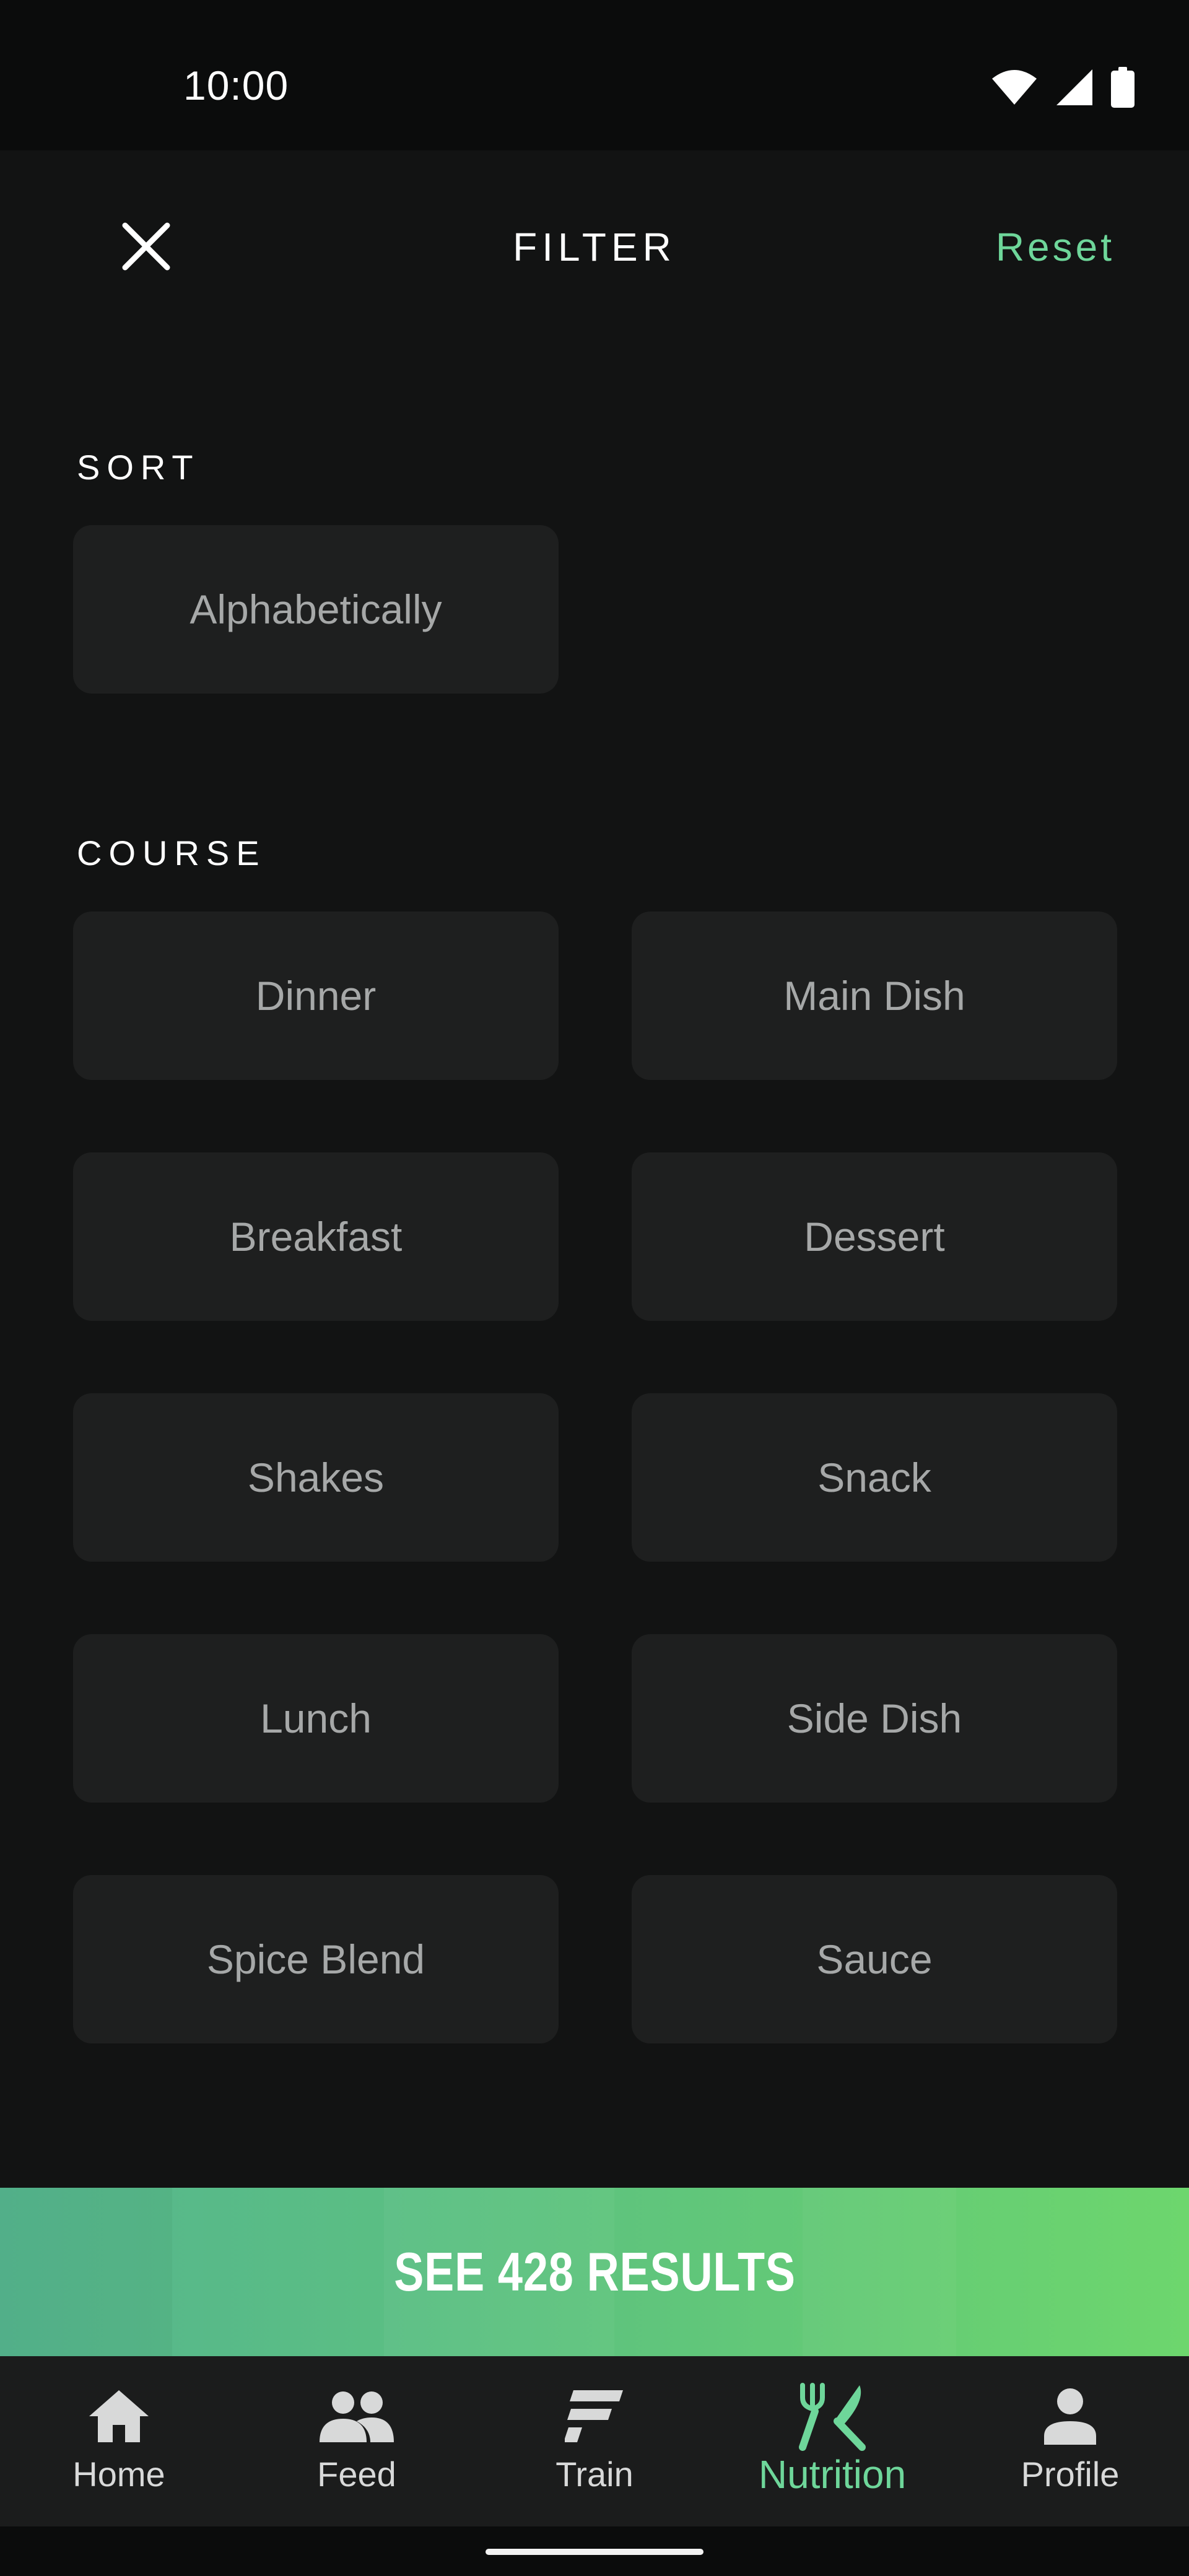  What do you see at coordinates (1055, 247) in the screenshot?
I see `reset-button: Reset` at bounding box center [1055, 247].